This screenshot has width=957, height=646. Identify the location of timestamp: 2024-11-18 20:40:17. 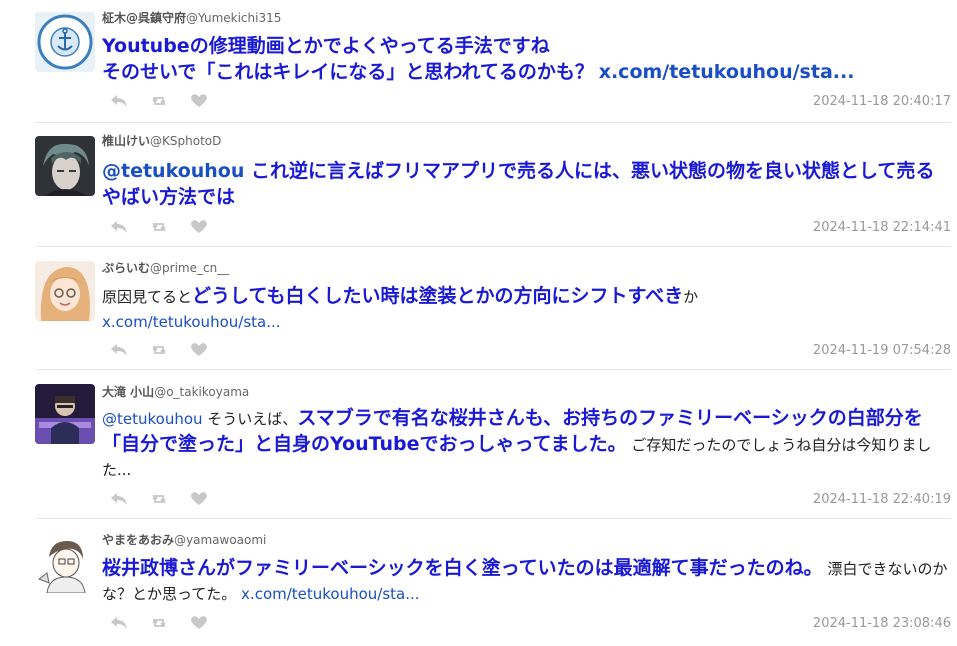
(882, 101).